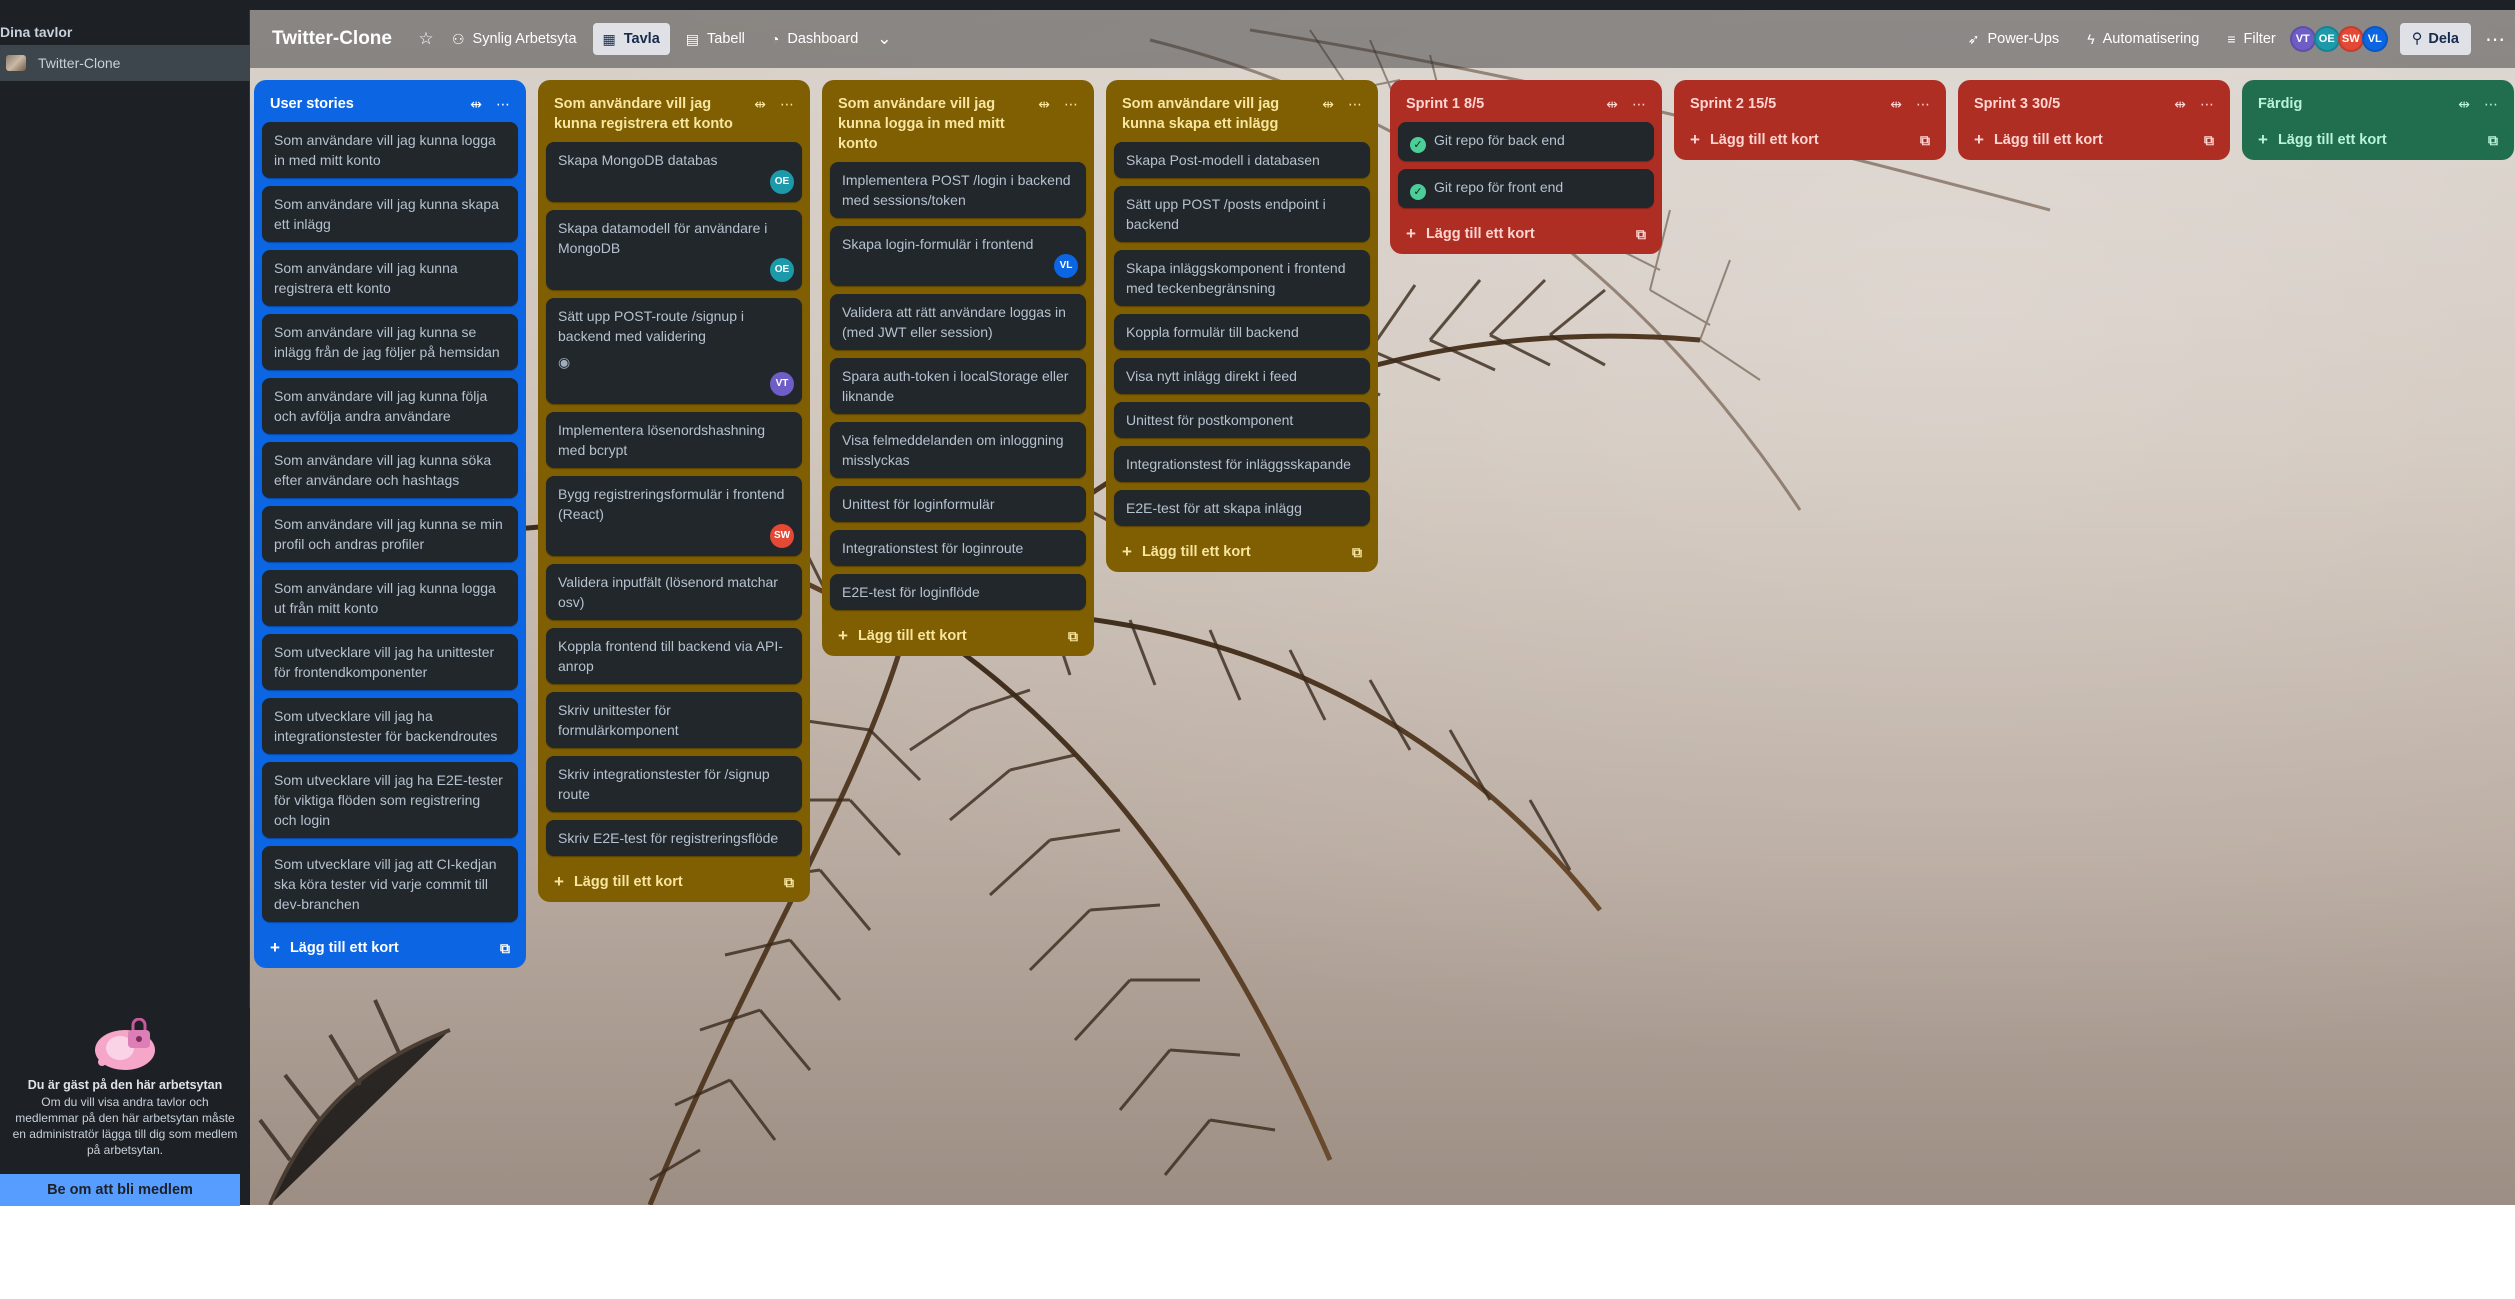 The height and width of the screenshot is (1299, 2515). I want to click on filter-button: ≡ Filter, so click(2251, 39).